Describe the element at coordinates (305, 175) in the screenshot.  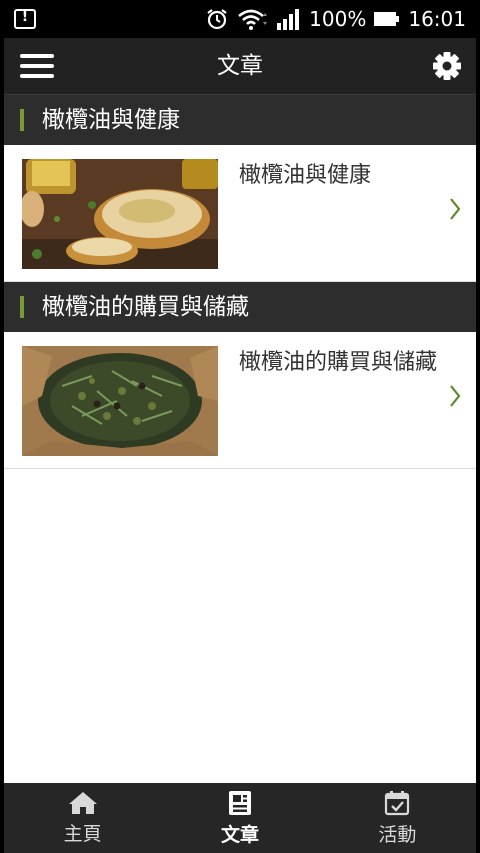
I see `article-title: 橄欖油與健康` at that location.